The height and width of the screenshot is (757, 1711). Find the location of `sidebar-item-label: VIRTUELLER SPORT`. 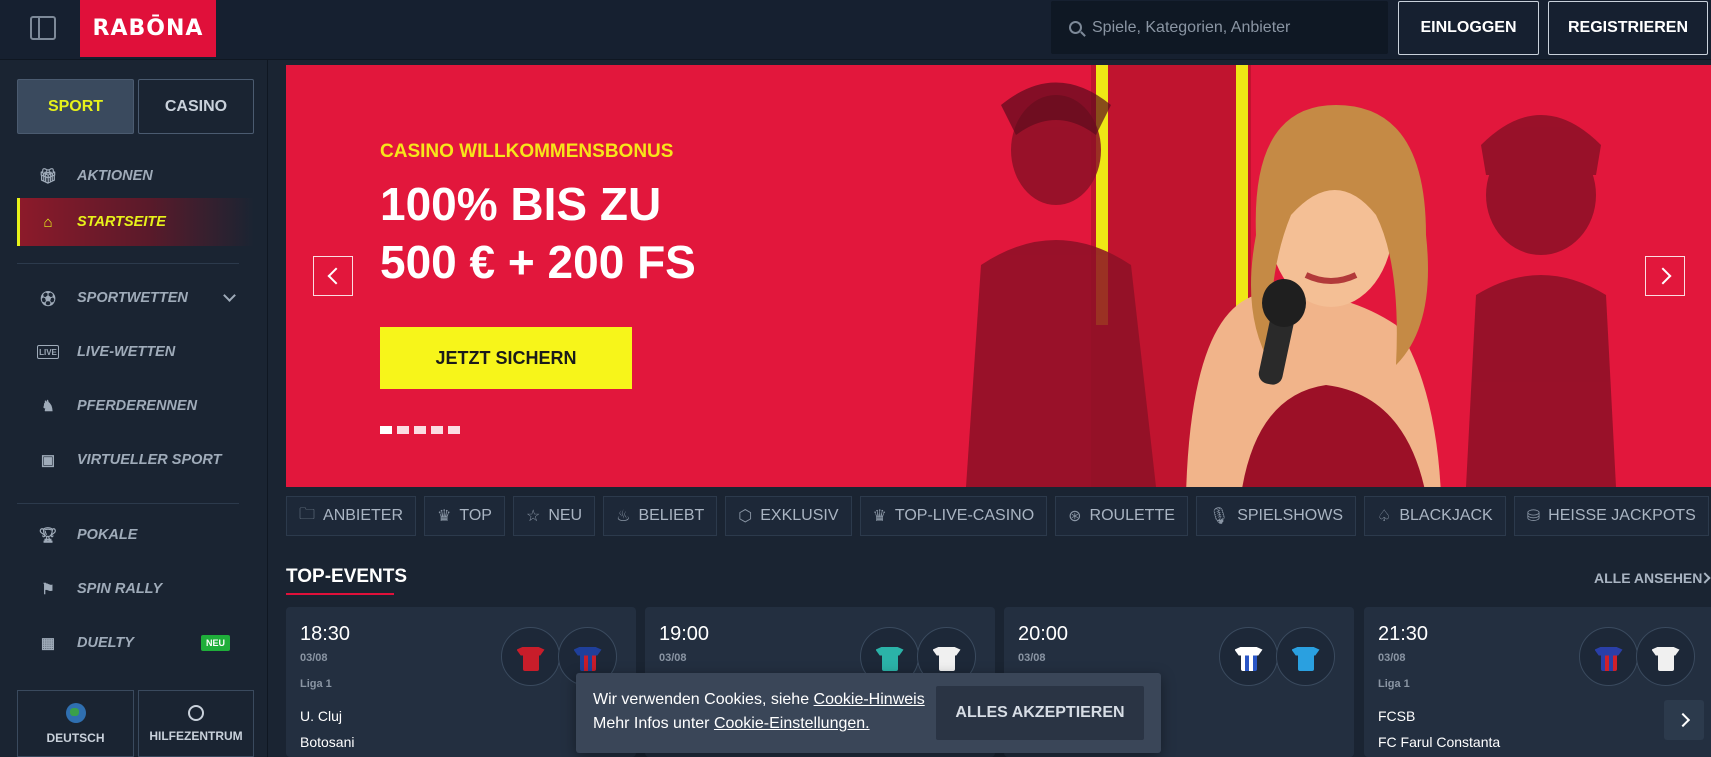

sidebar-item-label: VIRTUELLER SPORT is located at coordinates (149, 460).